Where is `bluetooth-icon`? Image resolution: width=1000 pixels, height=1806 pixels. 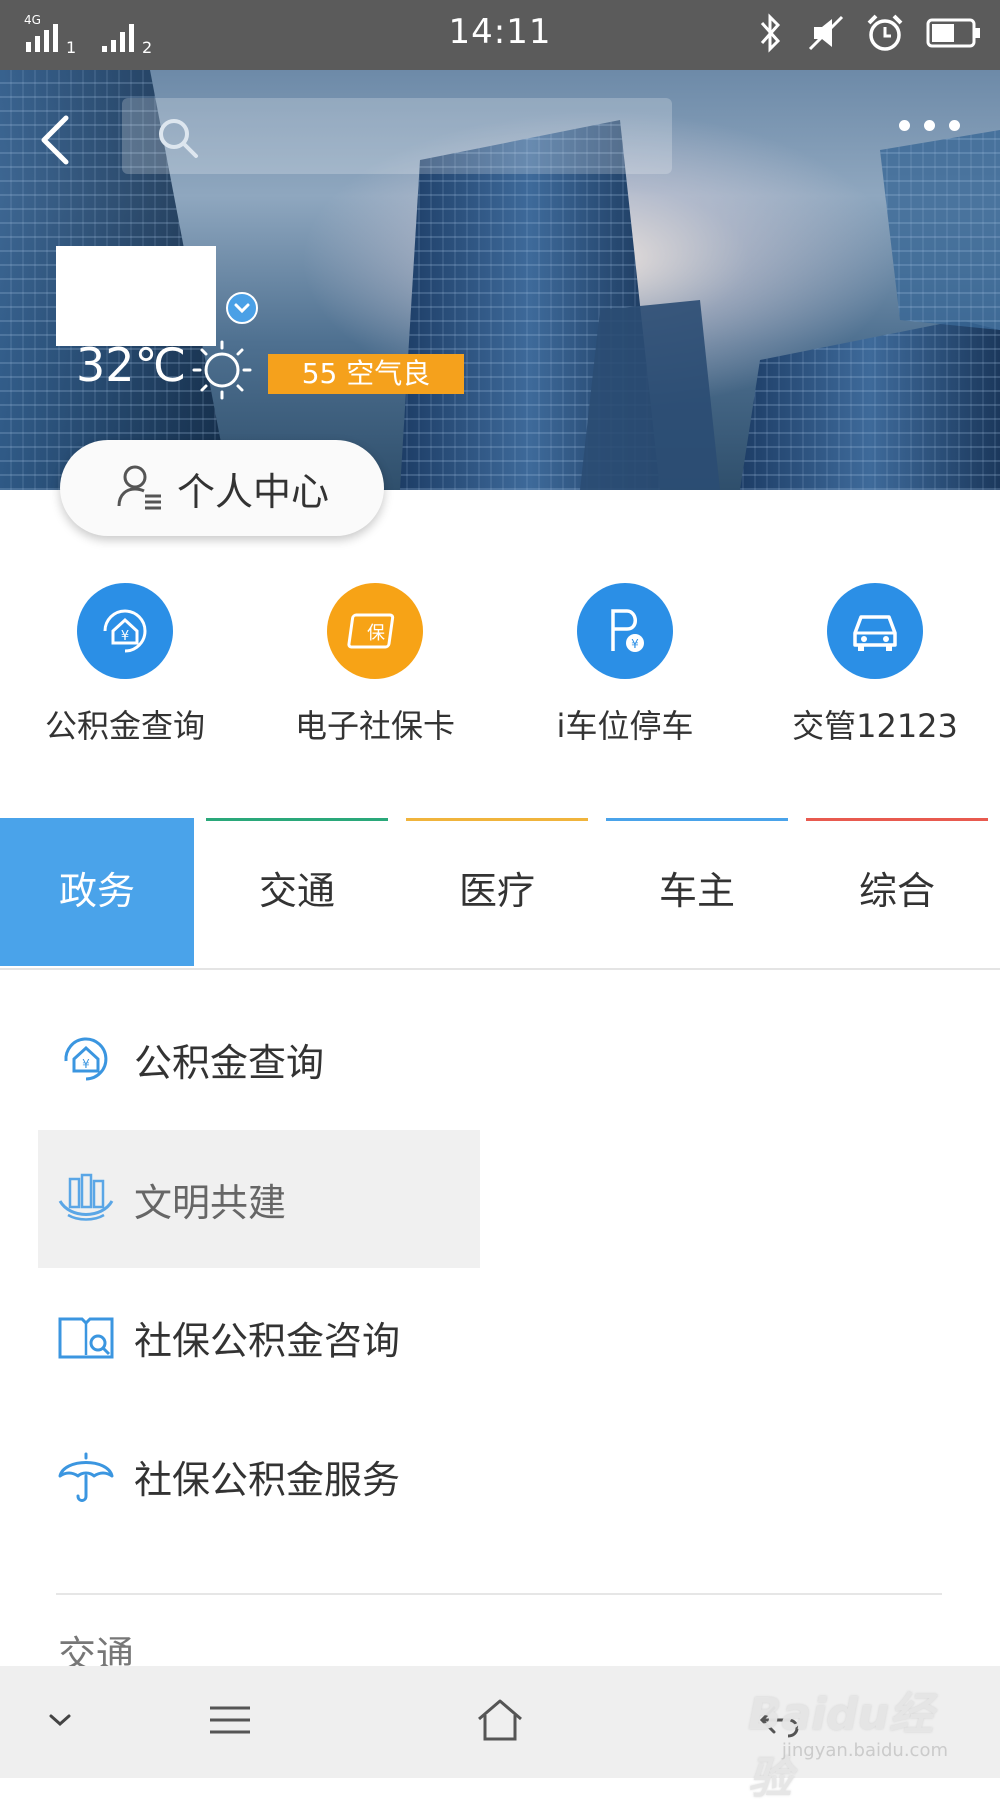
bluetooth-icon is located at coordinates (771, 35).